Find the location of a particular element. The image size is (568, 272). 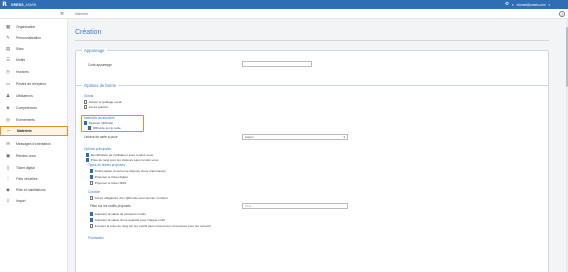

sub-bar: ≡ Matériels ? is located at coordinates (284, 14).